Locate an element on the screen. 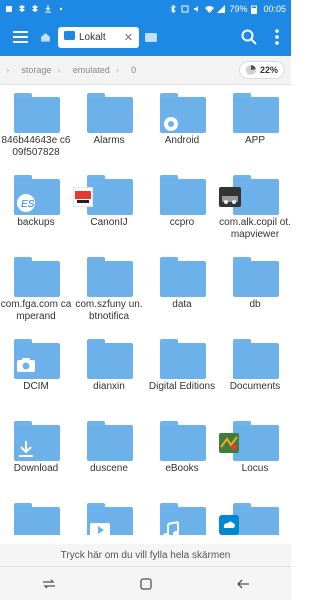 The image size is (320, 600). video-icon is located at coordinates (99, 528).